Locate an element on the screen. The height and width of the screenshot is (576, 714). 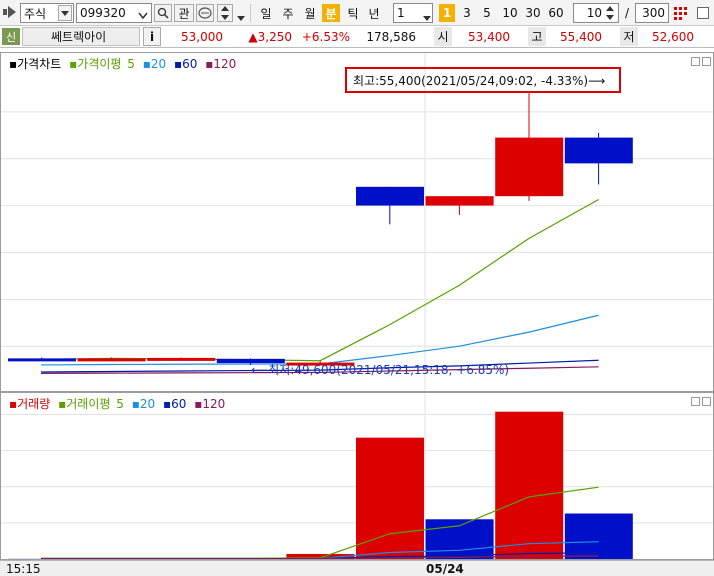
price-change: ▲3,250 is located at coordinates (265, 36).